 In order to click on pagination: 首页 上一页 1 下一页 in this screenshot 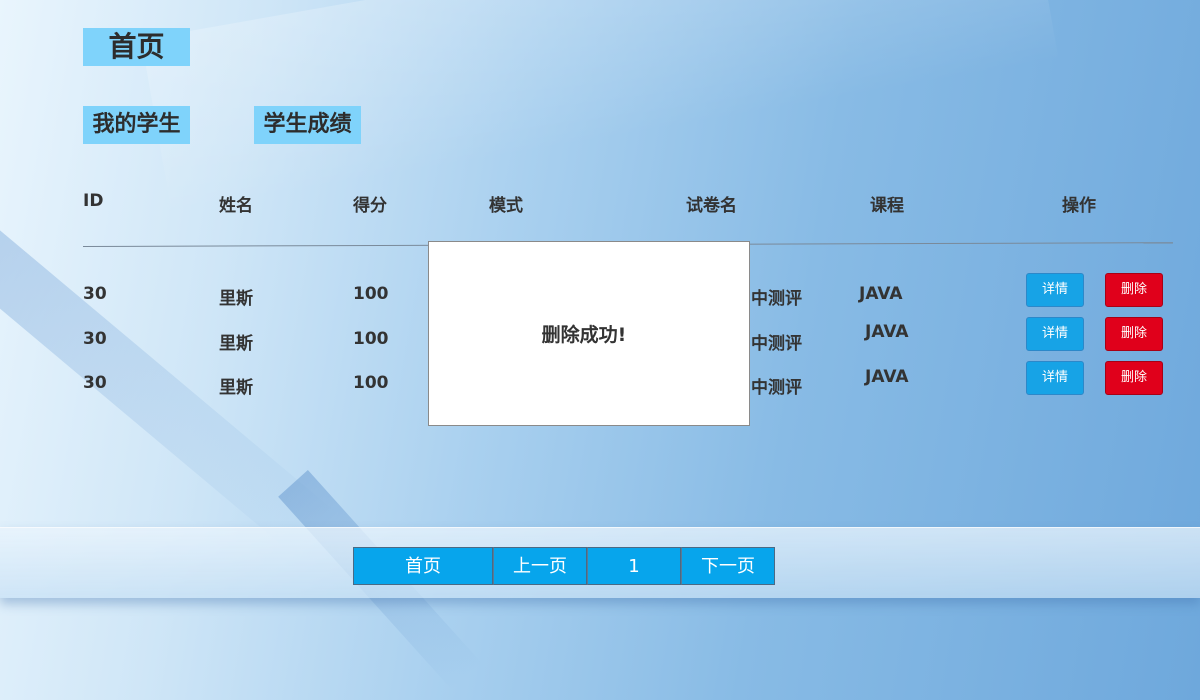, I will do `click(564, 566)`.